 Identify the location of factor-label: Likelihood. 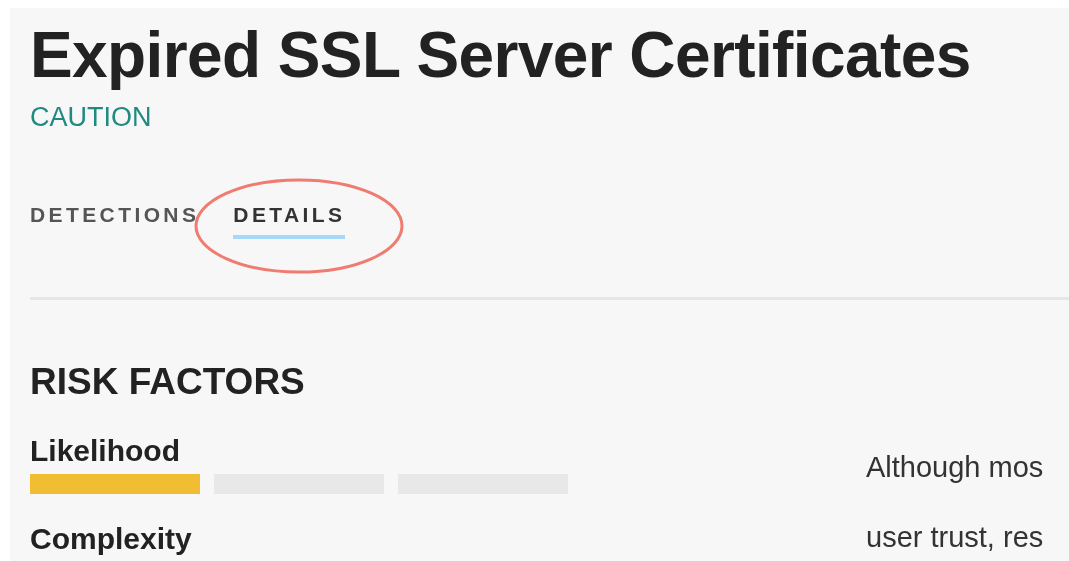
(105, 451).